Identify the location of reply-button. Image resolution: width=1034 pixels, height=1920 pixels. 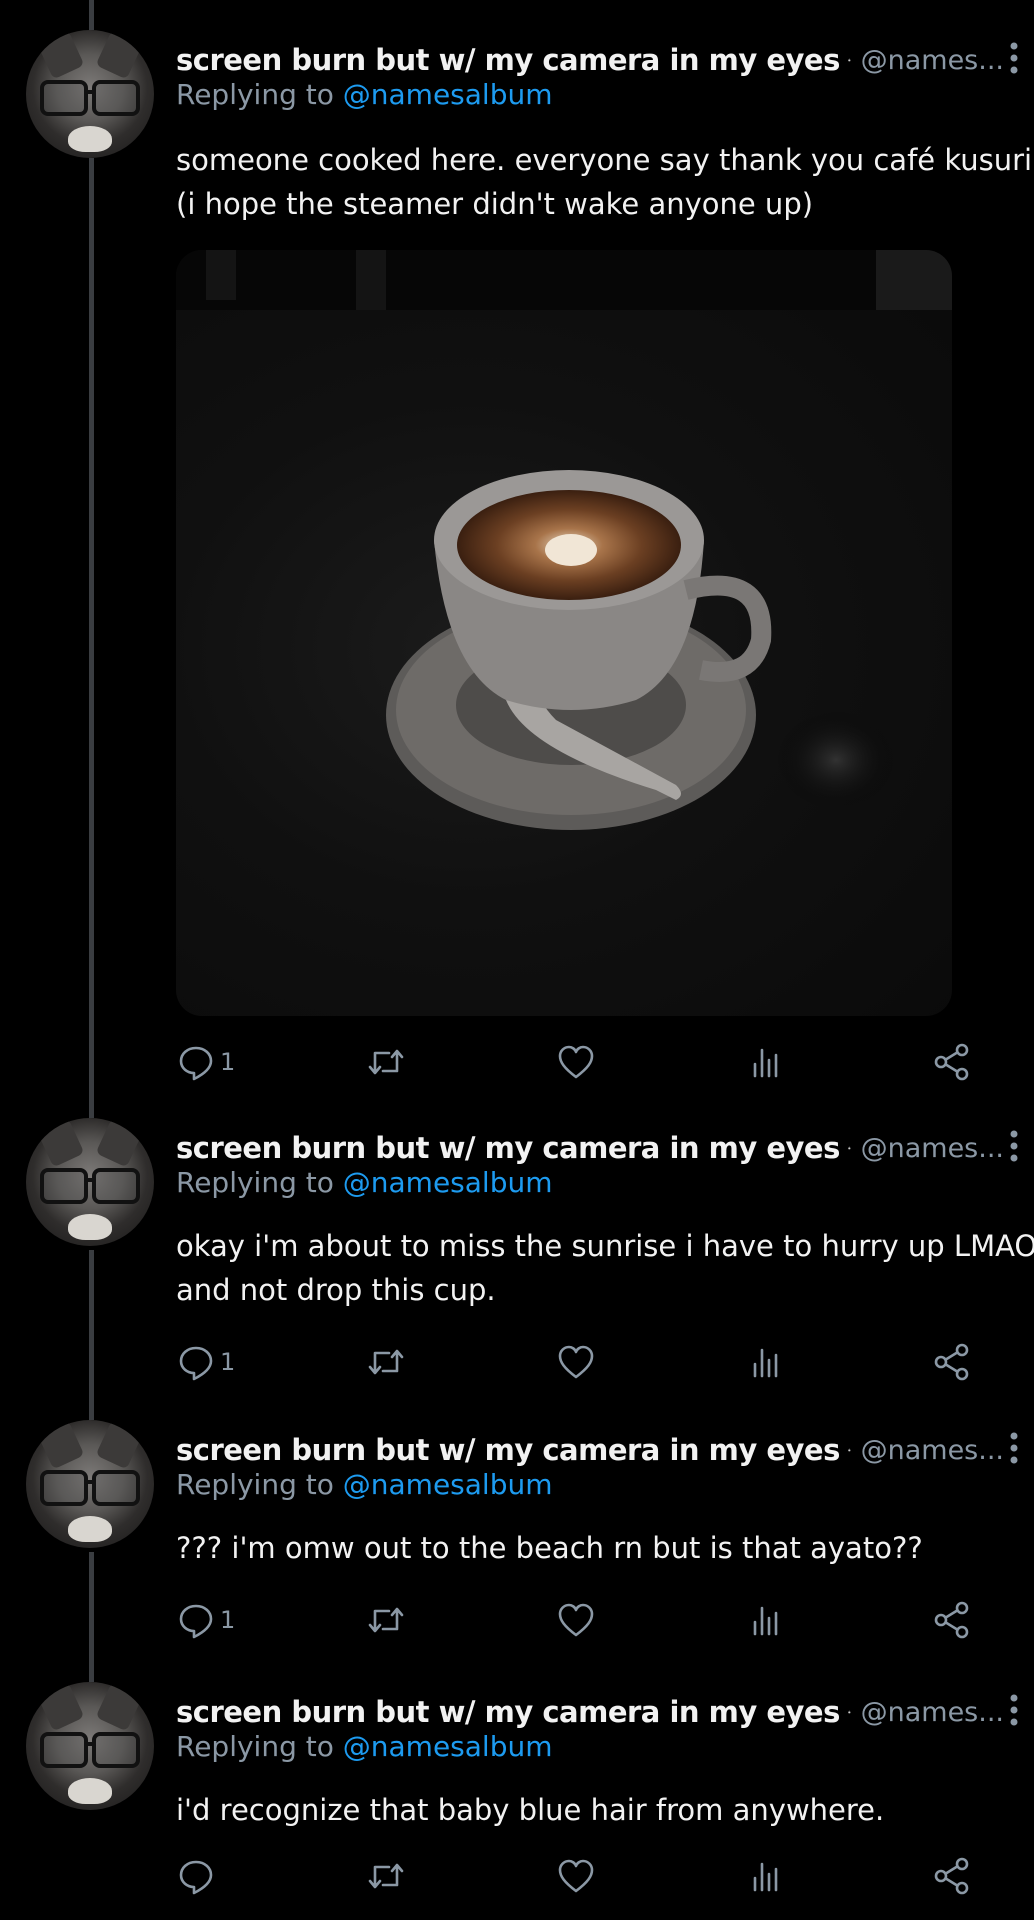
(198, 1876).